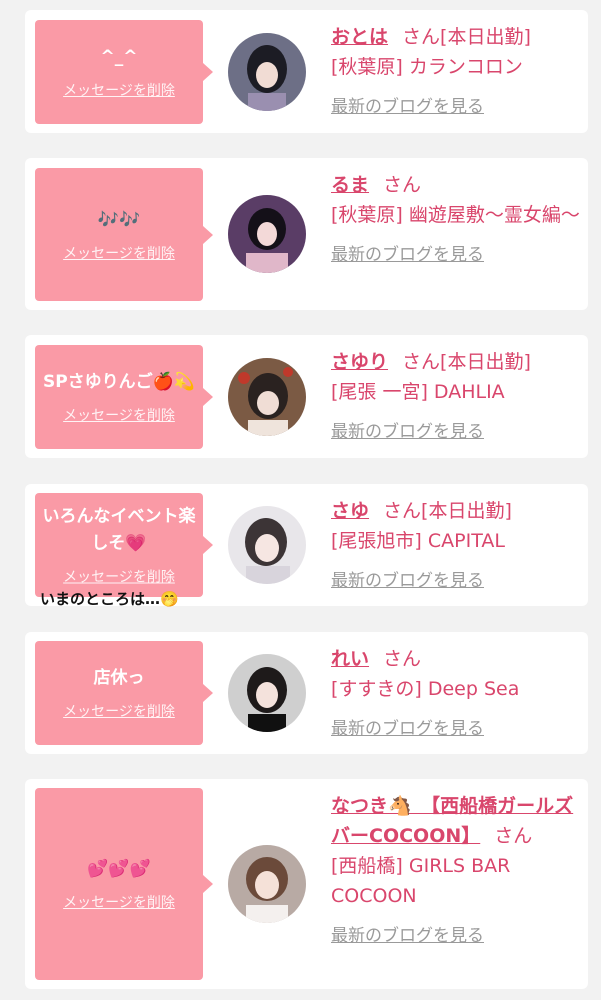 Image resolution: width=601 pixels, height=1000 pixels. I want to click on girl-info: さゆ さん[本日出勤] [尾張旭市] CAPITAL 最新のブログを見る, so click(456, 546).